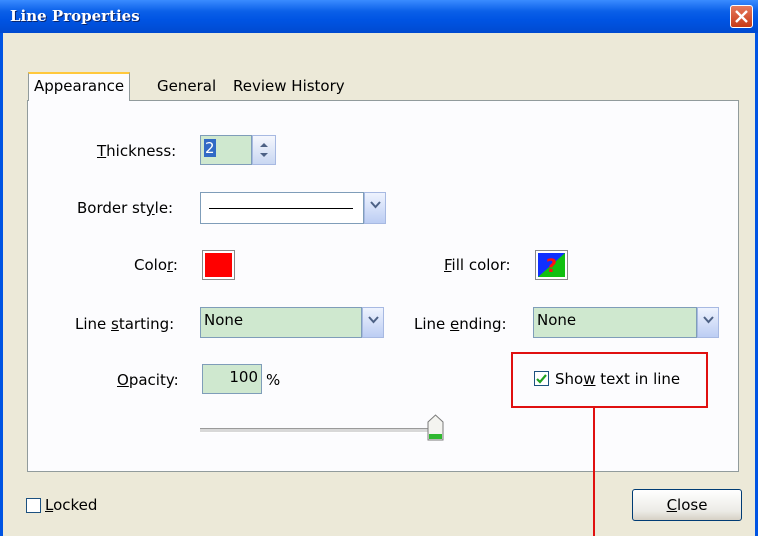 The image size is (758, 536). What do you see at coordinates (125, 208) in the screenshot?
I see `border-style-label: Border style:` at bounding box center [125, 208].